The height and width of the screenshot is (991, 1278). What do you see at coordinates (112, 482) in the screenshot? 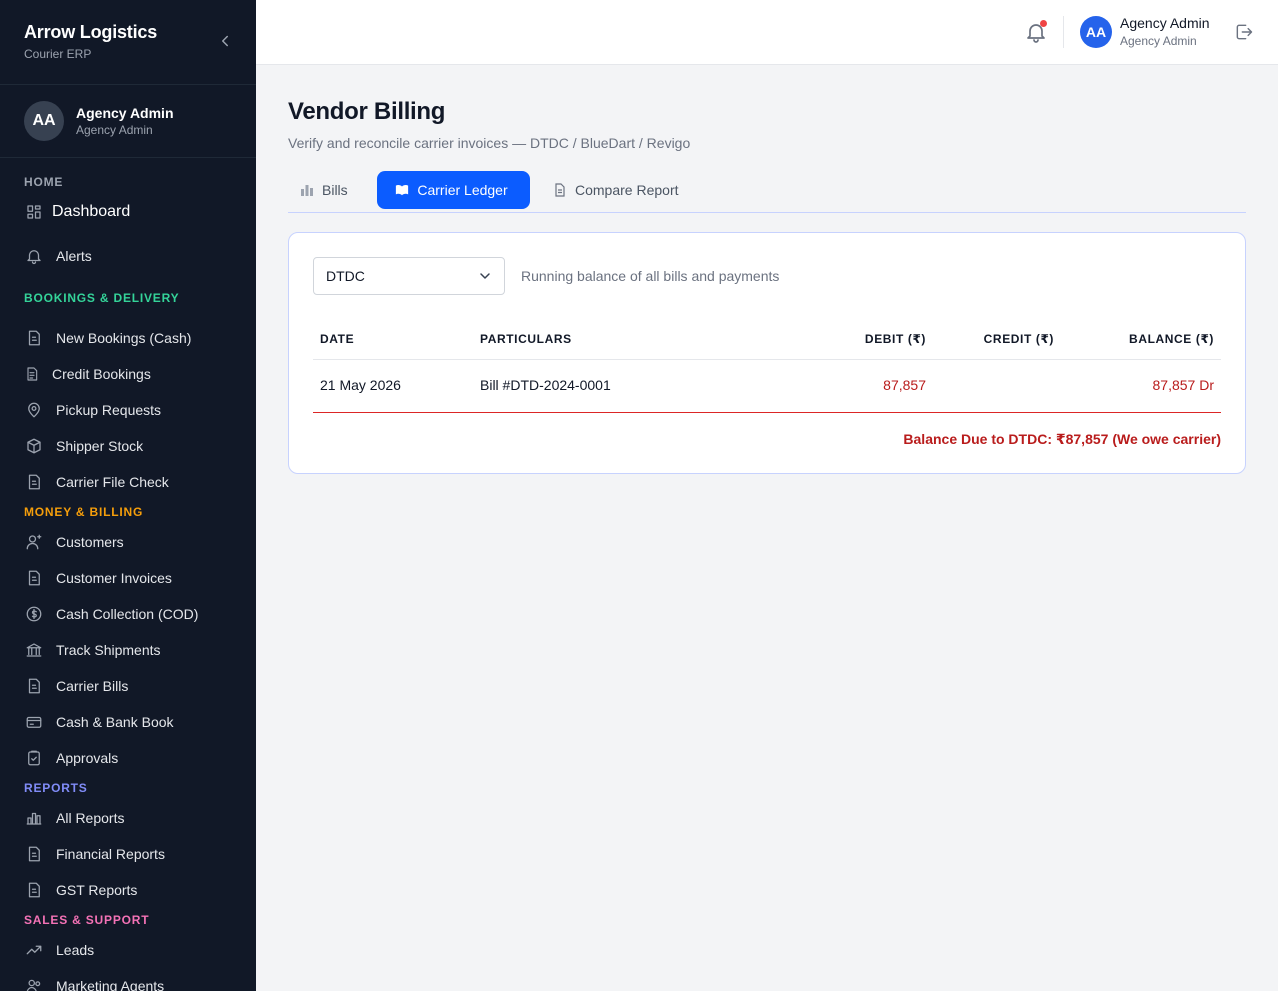
I see `sidebar-item-label: Carrier File Check` at bounding box center [112, 482].